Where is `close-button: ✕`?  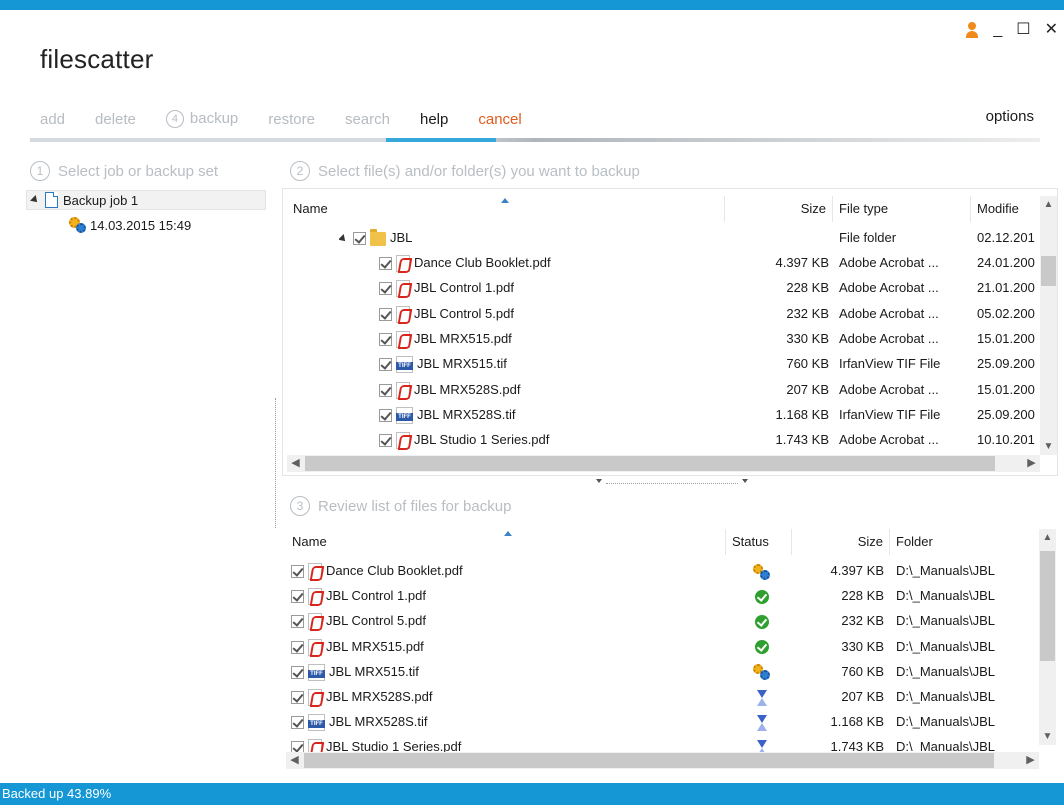 close-button: ✕ is located at coordinates (1051, 30).